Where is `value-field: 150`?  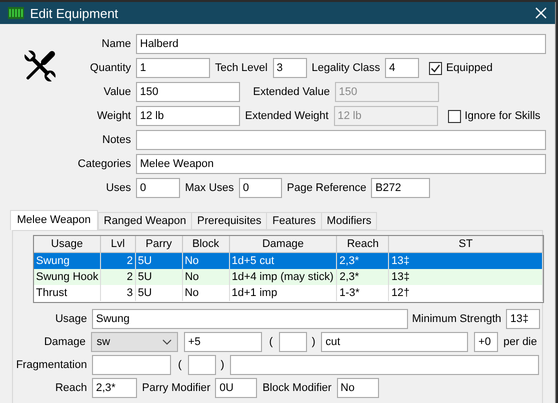 value-field: 150 is located at coordinates (188, 92).